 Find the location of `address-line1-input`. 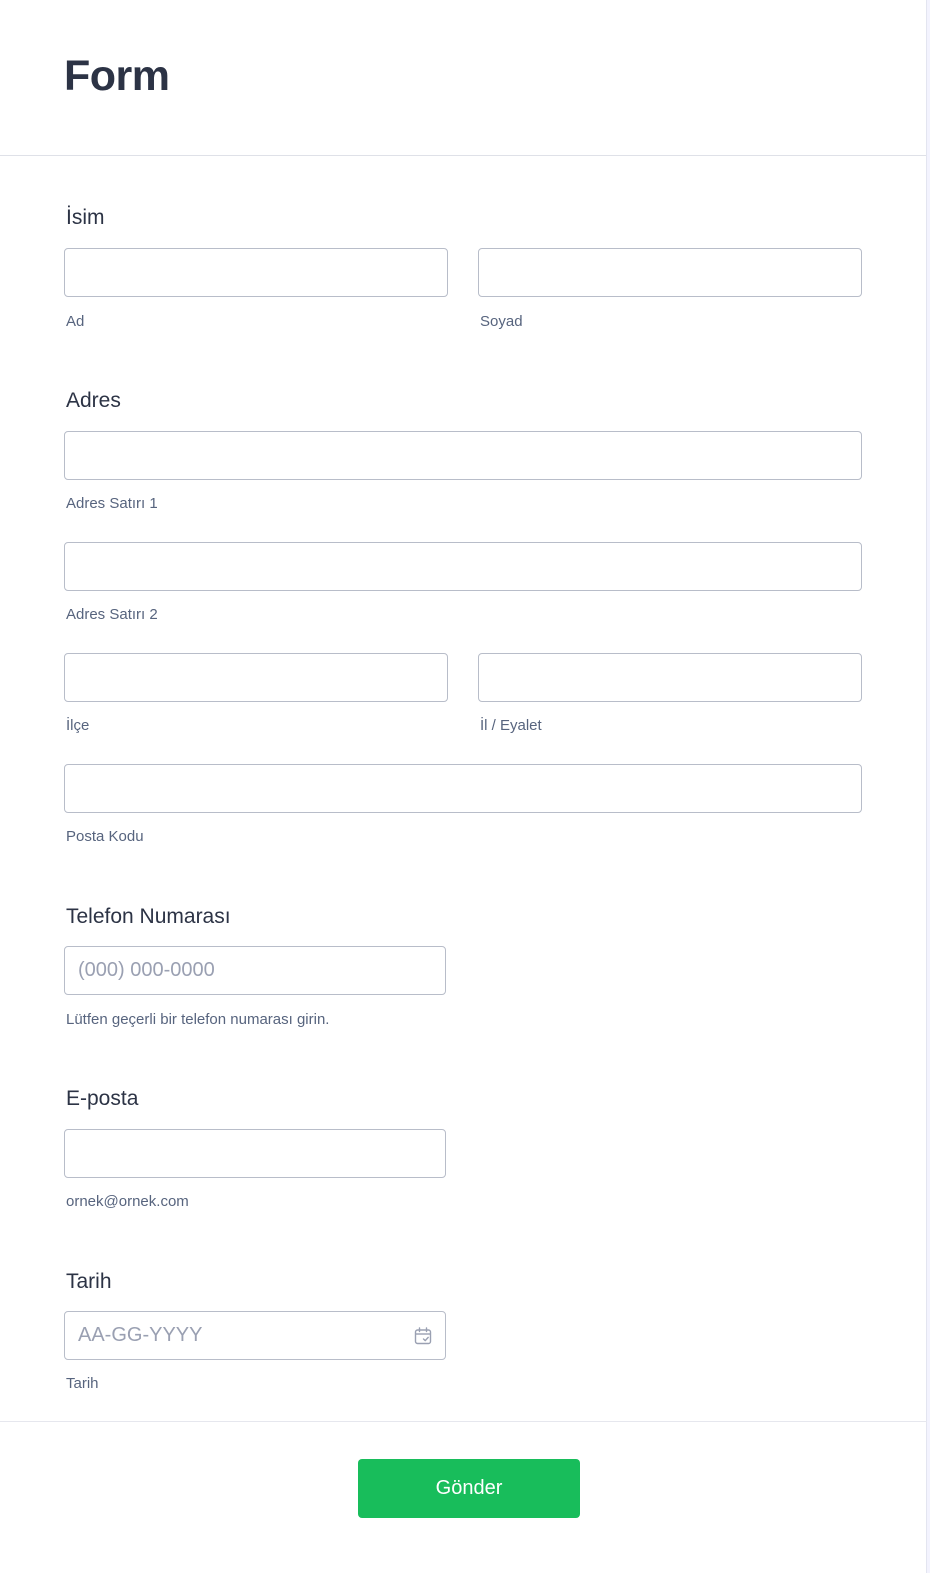

address-line1-input is located at coordinates (463, 455).